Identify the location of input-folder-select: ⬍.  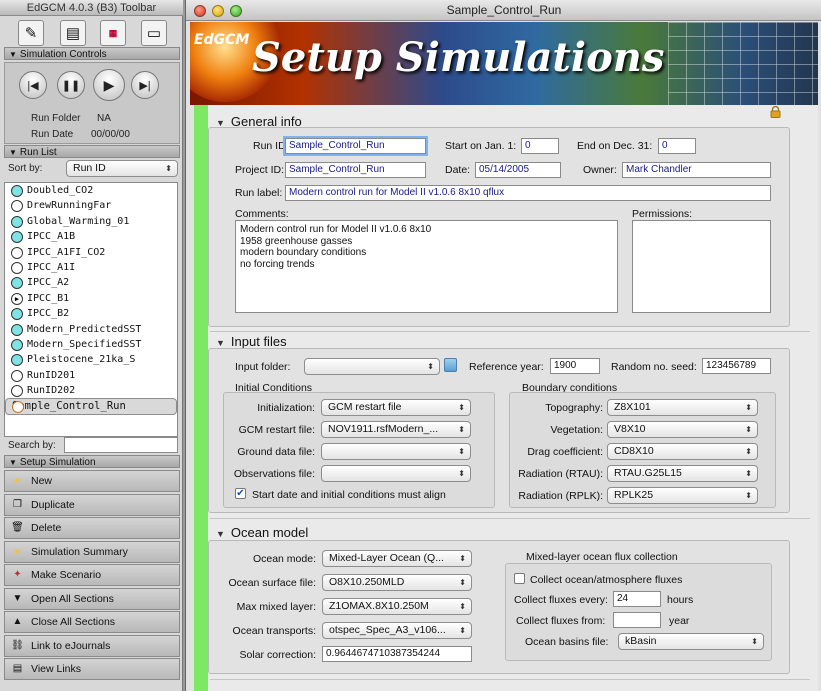
(372, 366).